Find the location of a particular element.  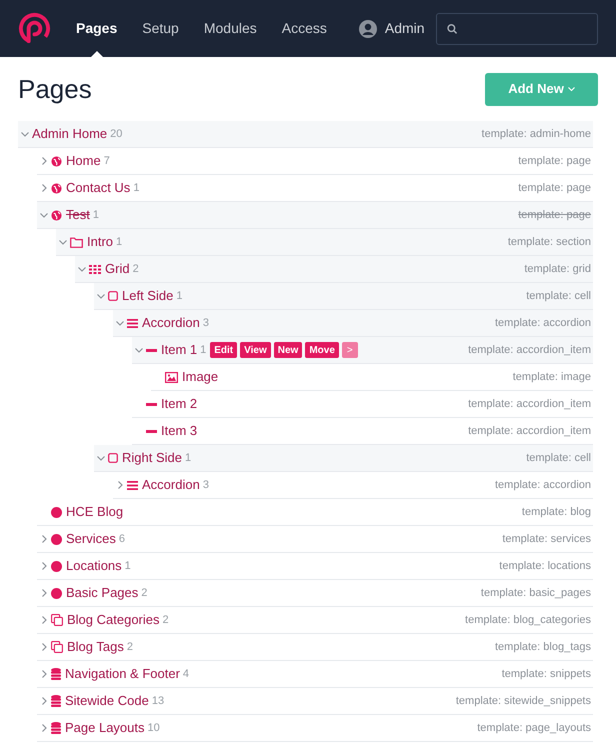

nav-tab: Modules is located at coordinates (230, 28).